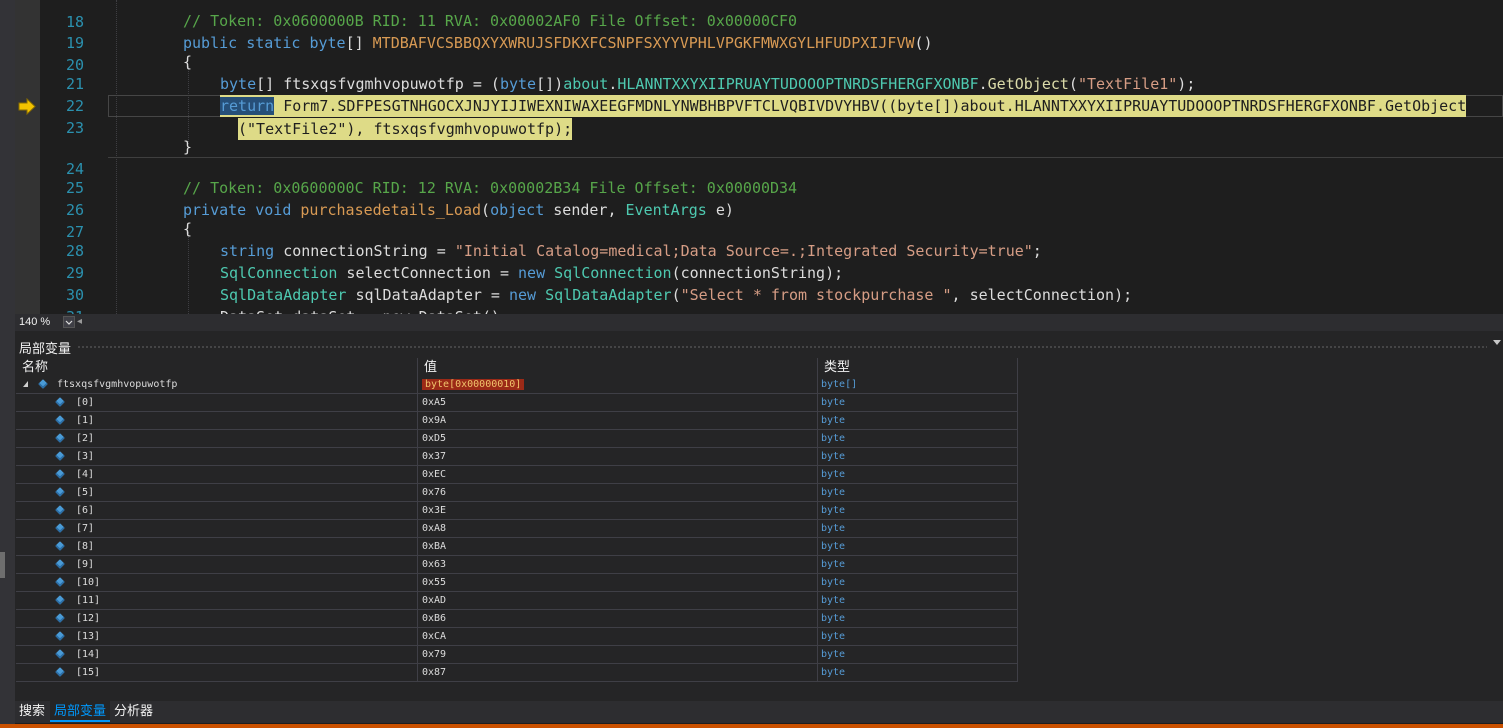 This screenshot has height=728, width=1503. Describe the element at coordinates (618, 528) in the screenshot. I see `element-value: 0xA8` at that location.